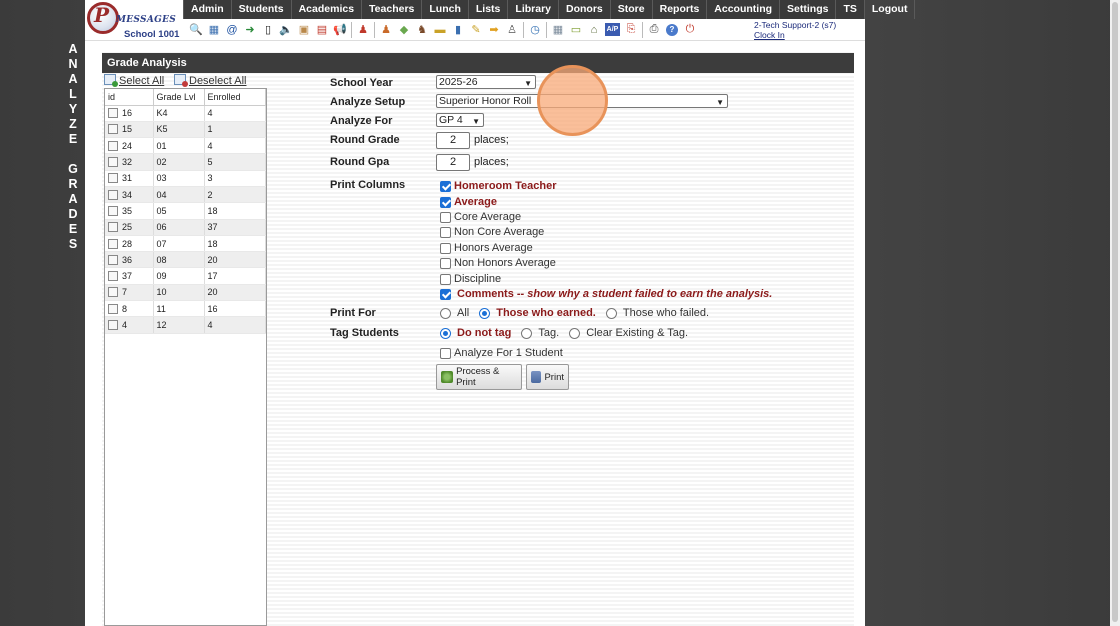  What do you see at coordinates (498, 263) in the screenshot?
I see `print-column-option: Non Honors Average` at bounding box center [498, 263].